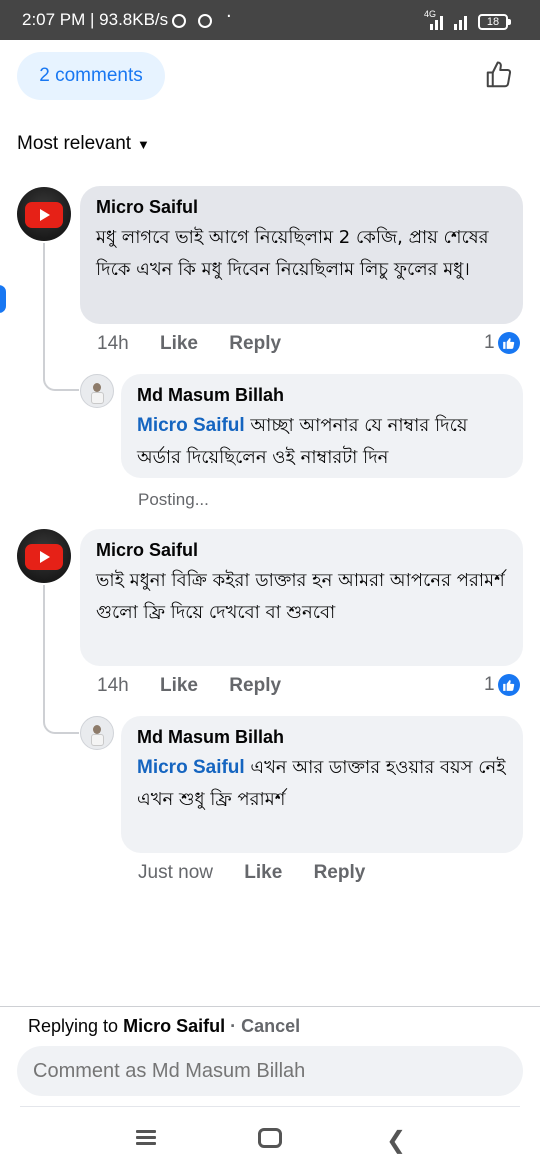  I want to click on reply-text: এখন আর ডাক্তার হওয়ার বয়স নেই, so click(378, 767).